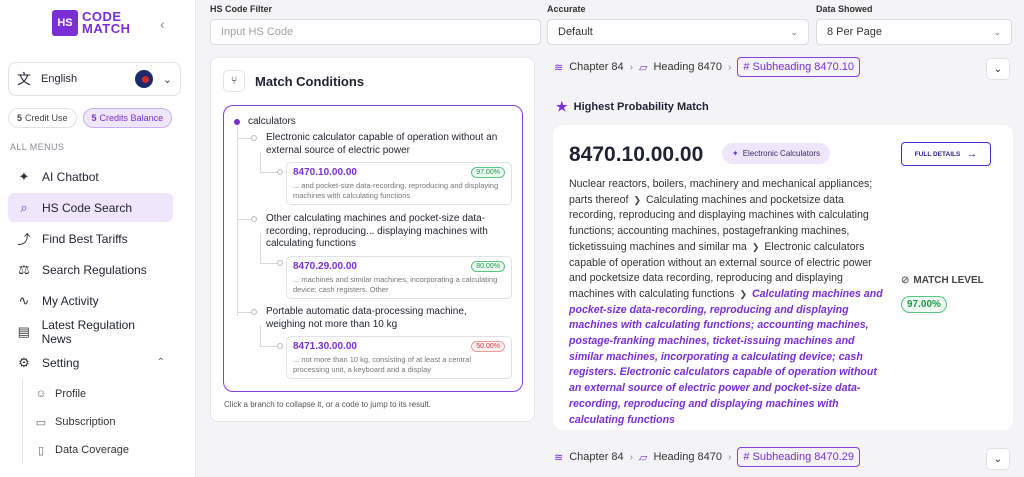  Describe the element at coordinates (562, 106) in the screenshot. I see `star-icon: ★` at that location.